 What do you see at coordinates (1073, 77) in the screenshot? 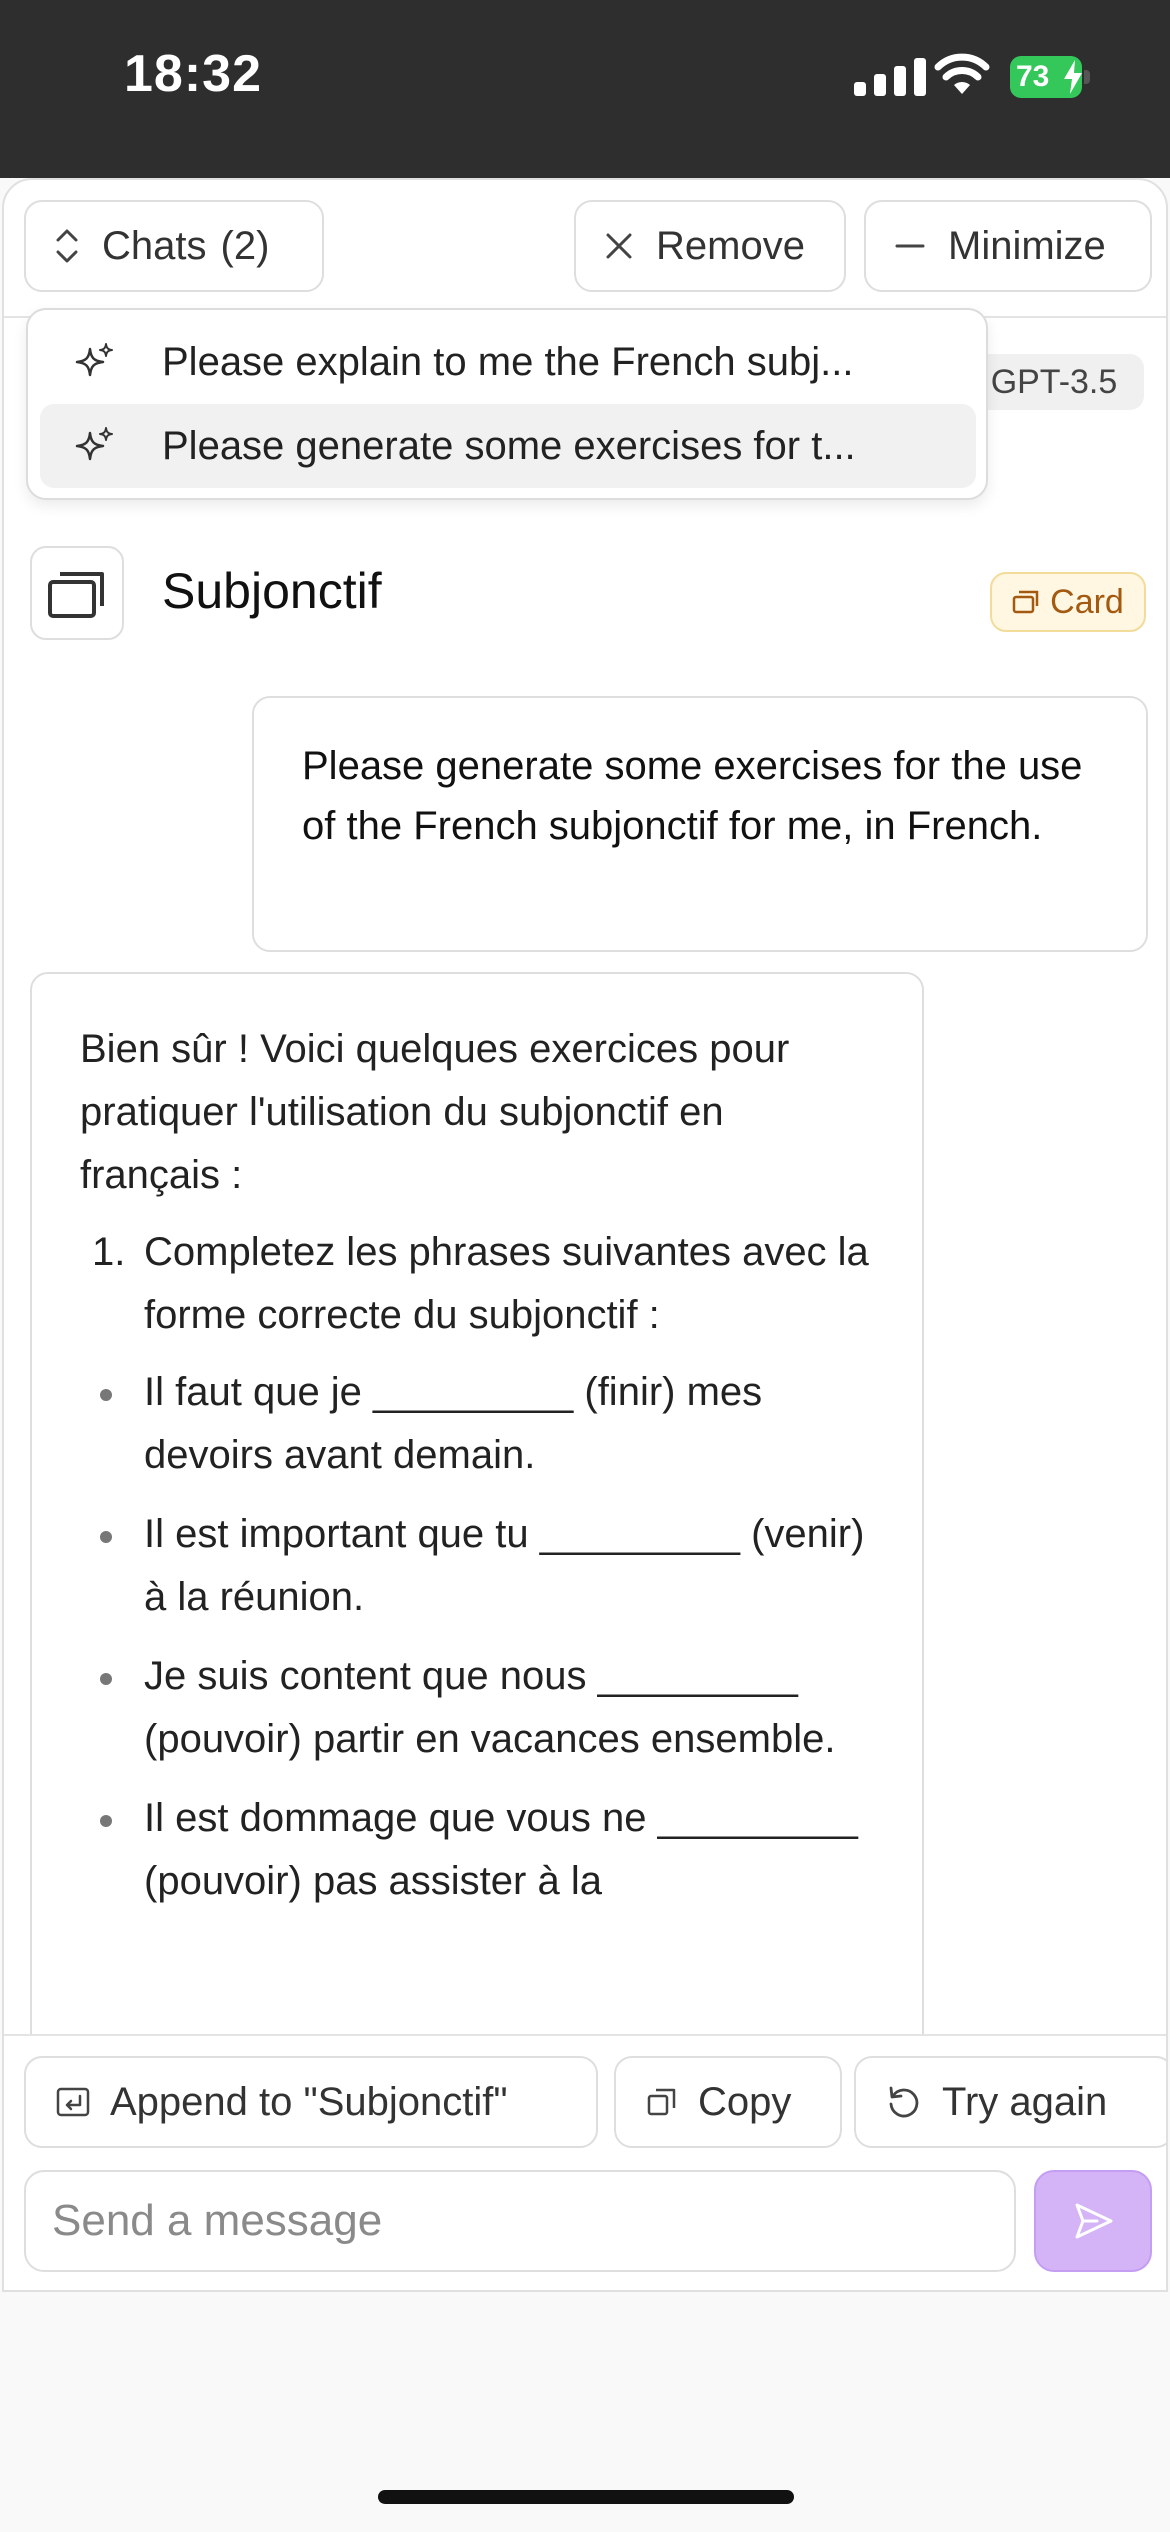
I see `charging-bolt-icon` at bounding box center [1073, 77].